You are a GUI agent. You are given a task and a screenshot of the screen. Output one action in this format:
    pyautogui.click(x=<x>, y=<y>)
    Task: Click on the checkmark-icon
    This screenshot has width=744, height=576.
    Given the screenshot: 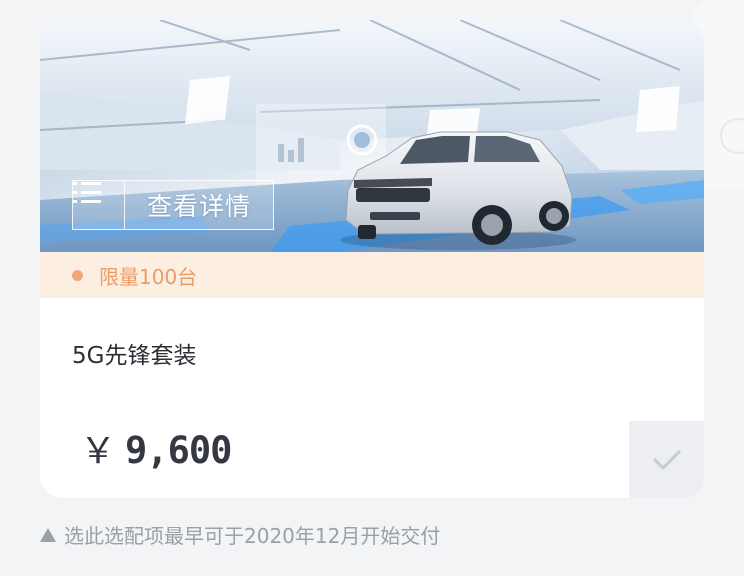 What is the action you would take?
    pyautogui.click(x=666, y=459)
    